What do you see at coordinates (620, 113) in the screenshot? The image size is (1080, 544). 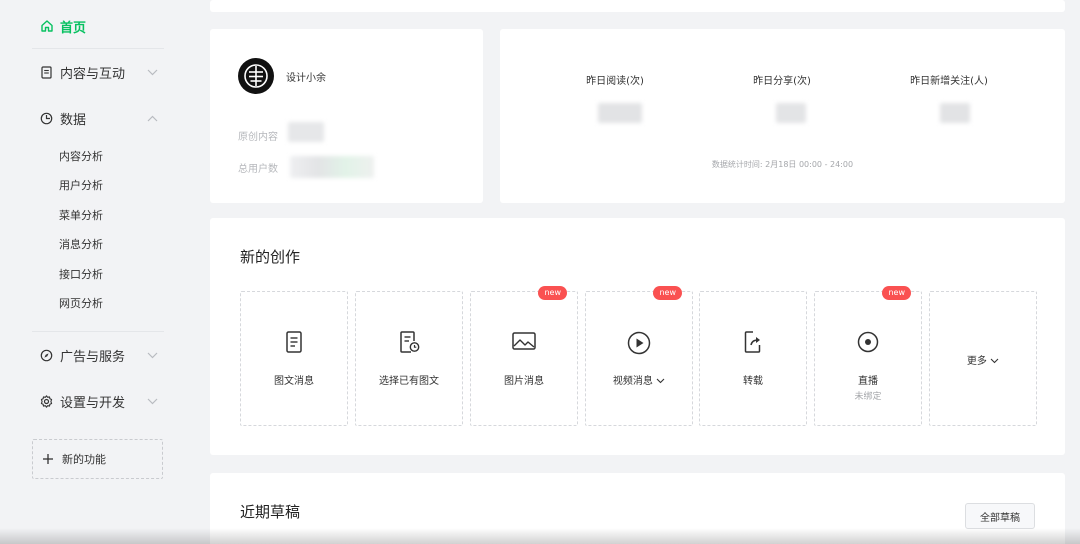 I see `stat-read-value-redacted` at bounding box center [620, 113].